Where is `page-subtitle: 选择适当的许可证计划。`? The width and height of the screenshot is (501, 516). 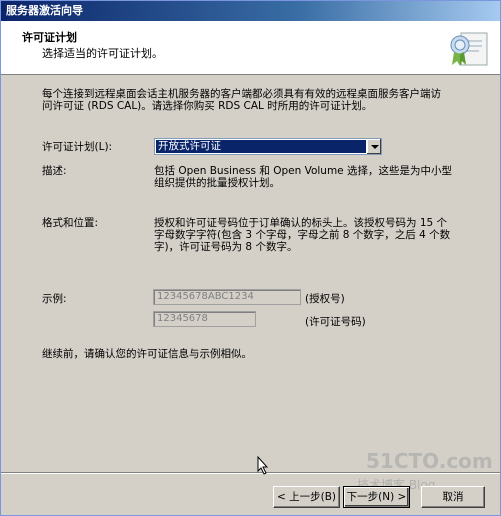 page-subtitle: 选择适当的许可证计划。 is located at coordinates (102, 53).